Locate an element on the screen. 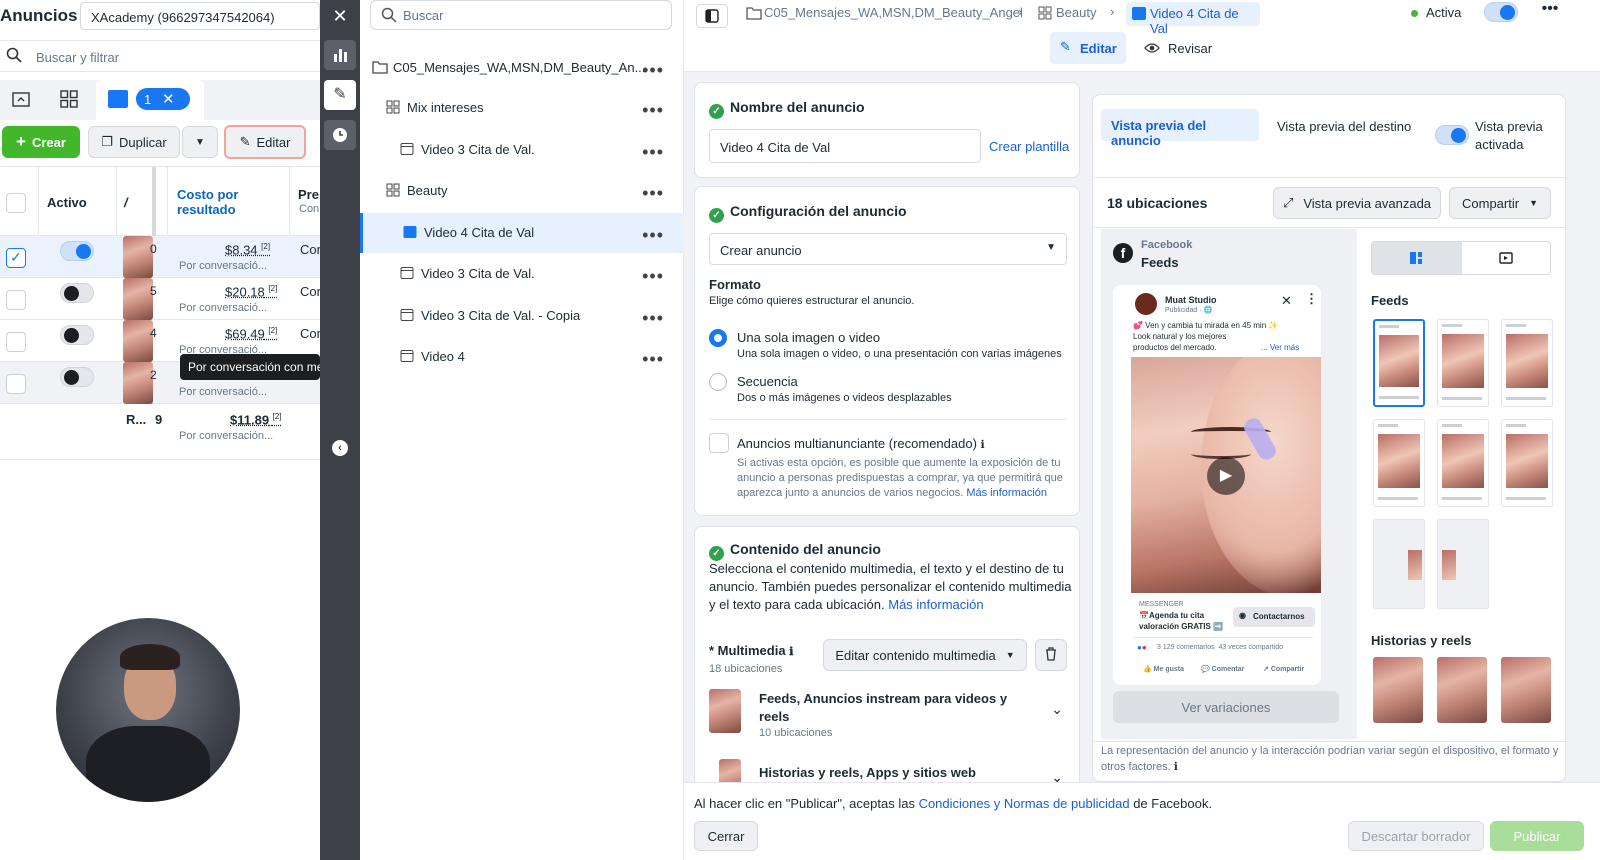  breadcrumb-adset: Beauty is located at coordinates (1076, 12).